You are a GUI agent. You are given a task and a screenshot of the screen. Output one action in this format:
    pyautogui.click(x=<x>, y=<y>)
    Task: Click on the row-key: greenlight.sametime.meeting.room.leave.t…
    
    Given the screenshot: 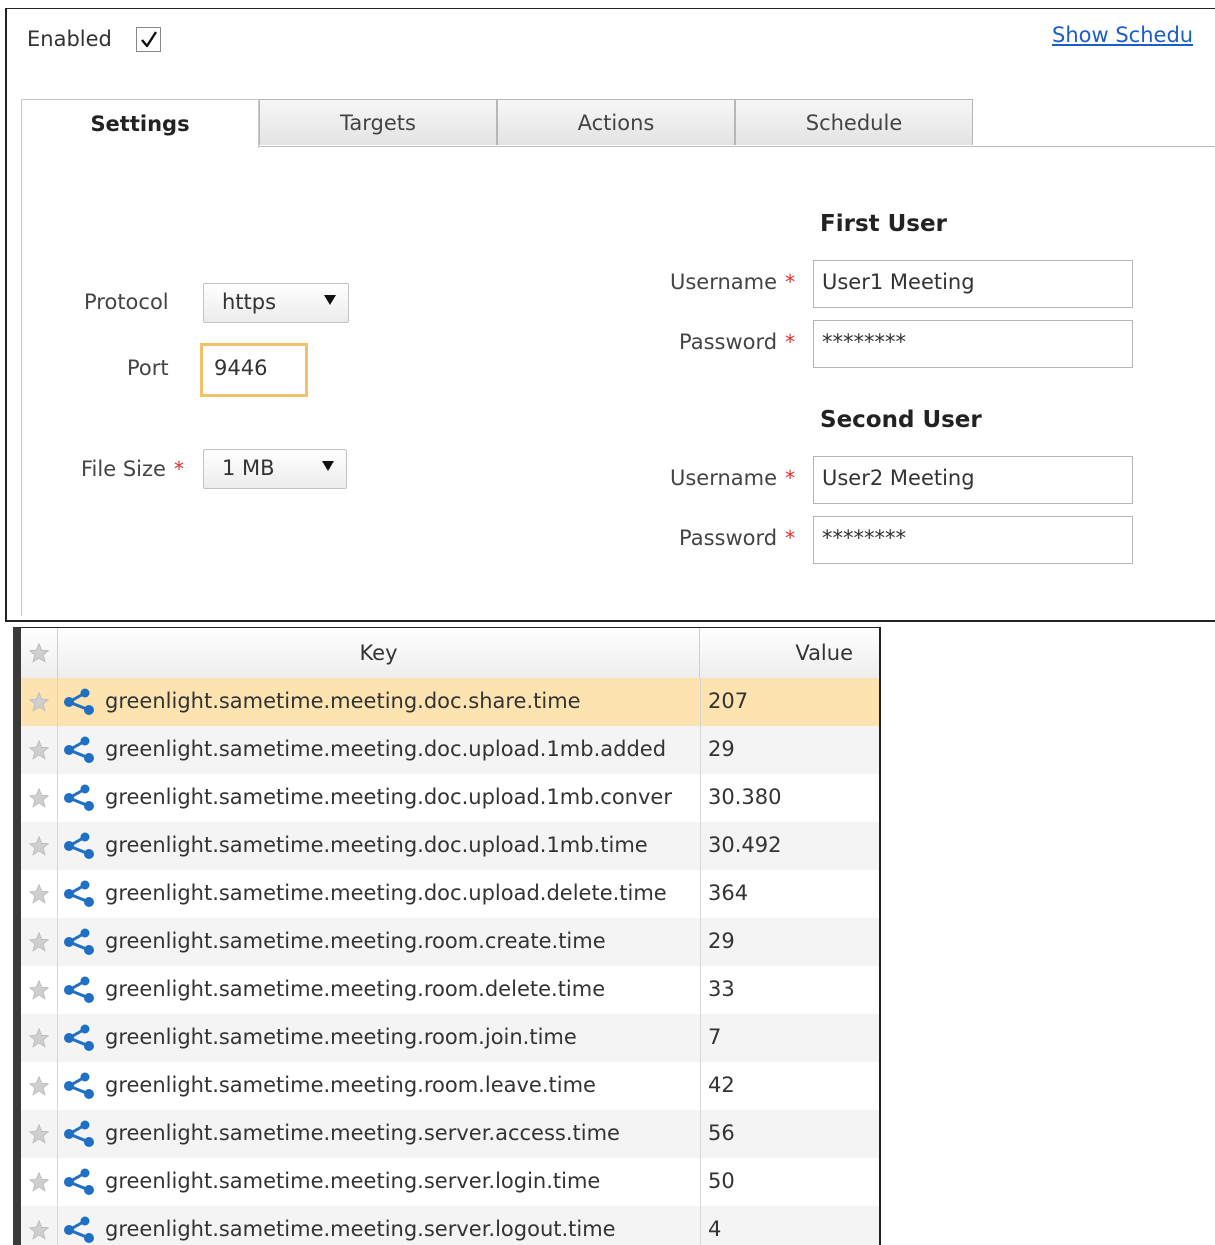 What is the action you would take?
    pyautogui.click(x=350, y=1085)
    